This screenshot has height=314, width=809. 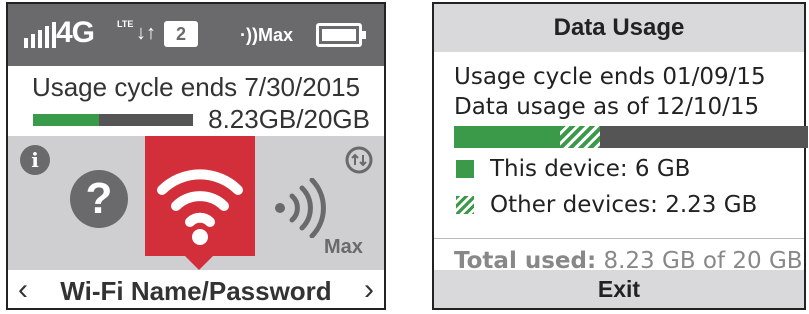 I want to click on battery-icon, so click(x=341, y=35).